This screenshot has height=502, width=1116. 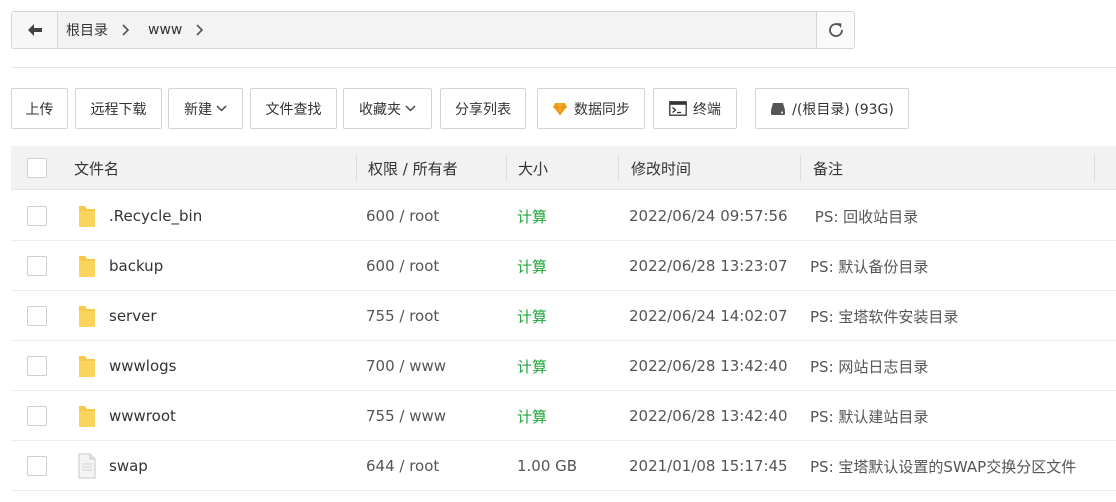 I want to click on file-note: PS: 回收站目录, so click(x=864, y=216).